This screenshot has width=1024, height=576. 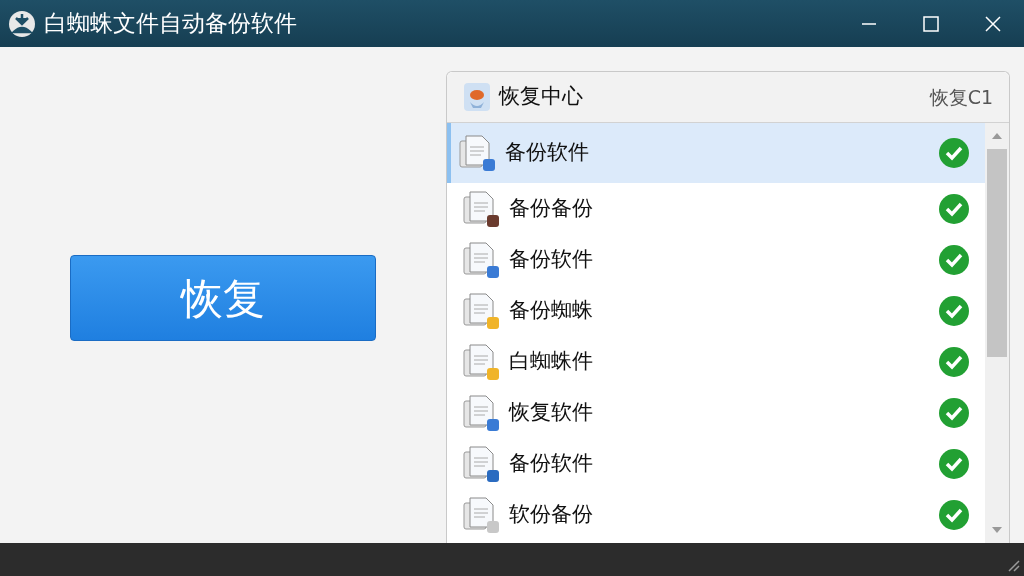 I want to click on file-row: 备份备份, so click(x=716, y=208).